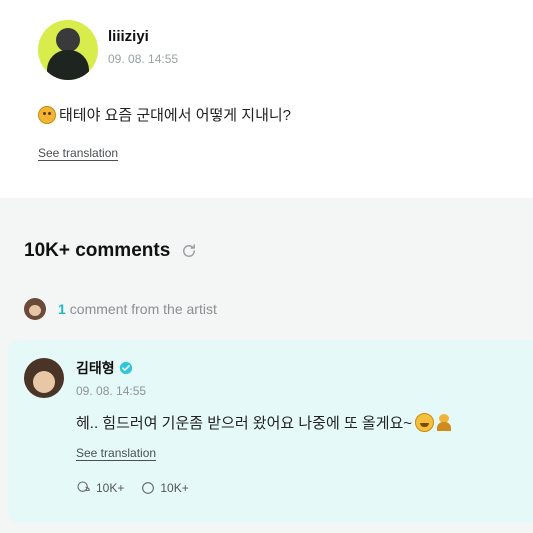 The height and width of the screenshot is (533, 533). Describe the element at coordinates (175, 115) in the screenshot. I see `post-text: 태테야 요즘 군대에서 어떻게 지내니?` at that location.